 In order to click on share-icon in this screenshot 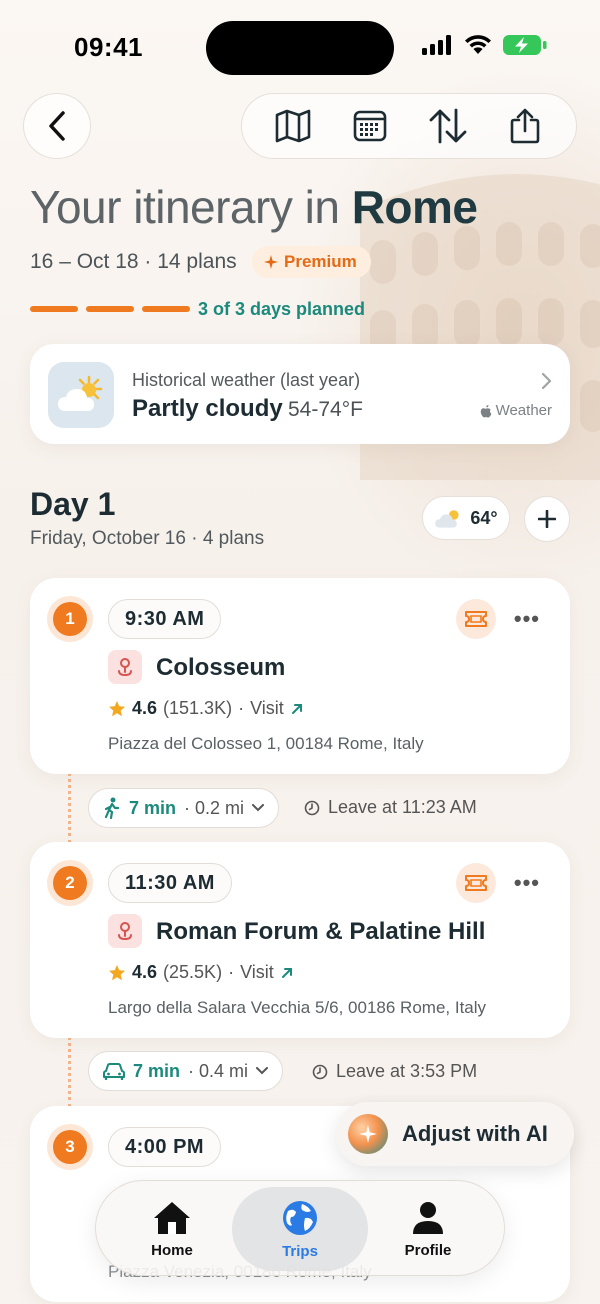, I will do `click(525, 126)`.